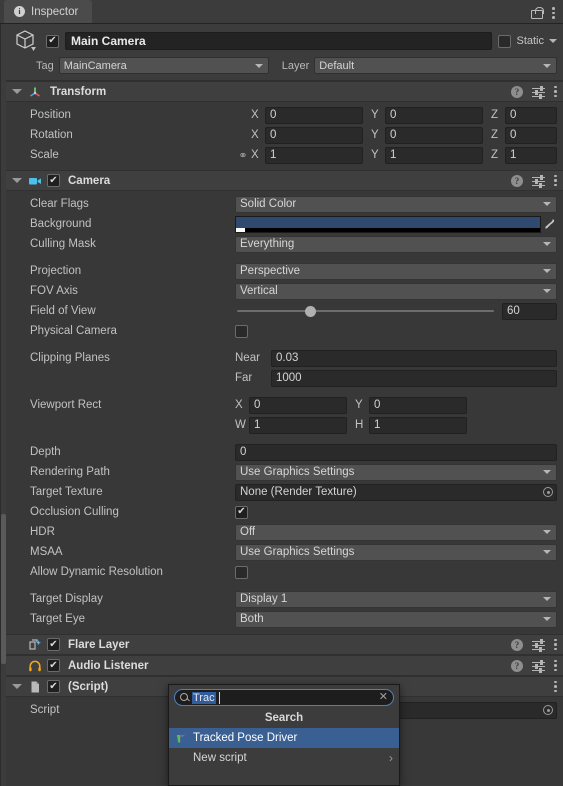 The height and width of the screenshot is (786, 563). I want to click on component-header-flare-layer: Flare Layer ?, so click(284, 644).